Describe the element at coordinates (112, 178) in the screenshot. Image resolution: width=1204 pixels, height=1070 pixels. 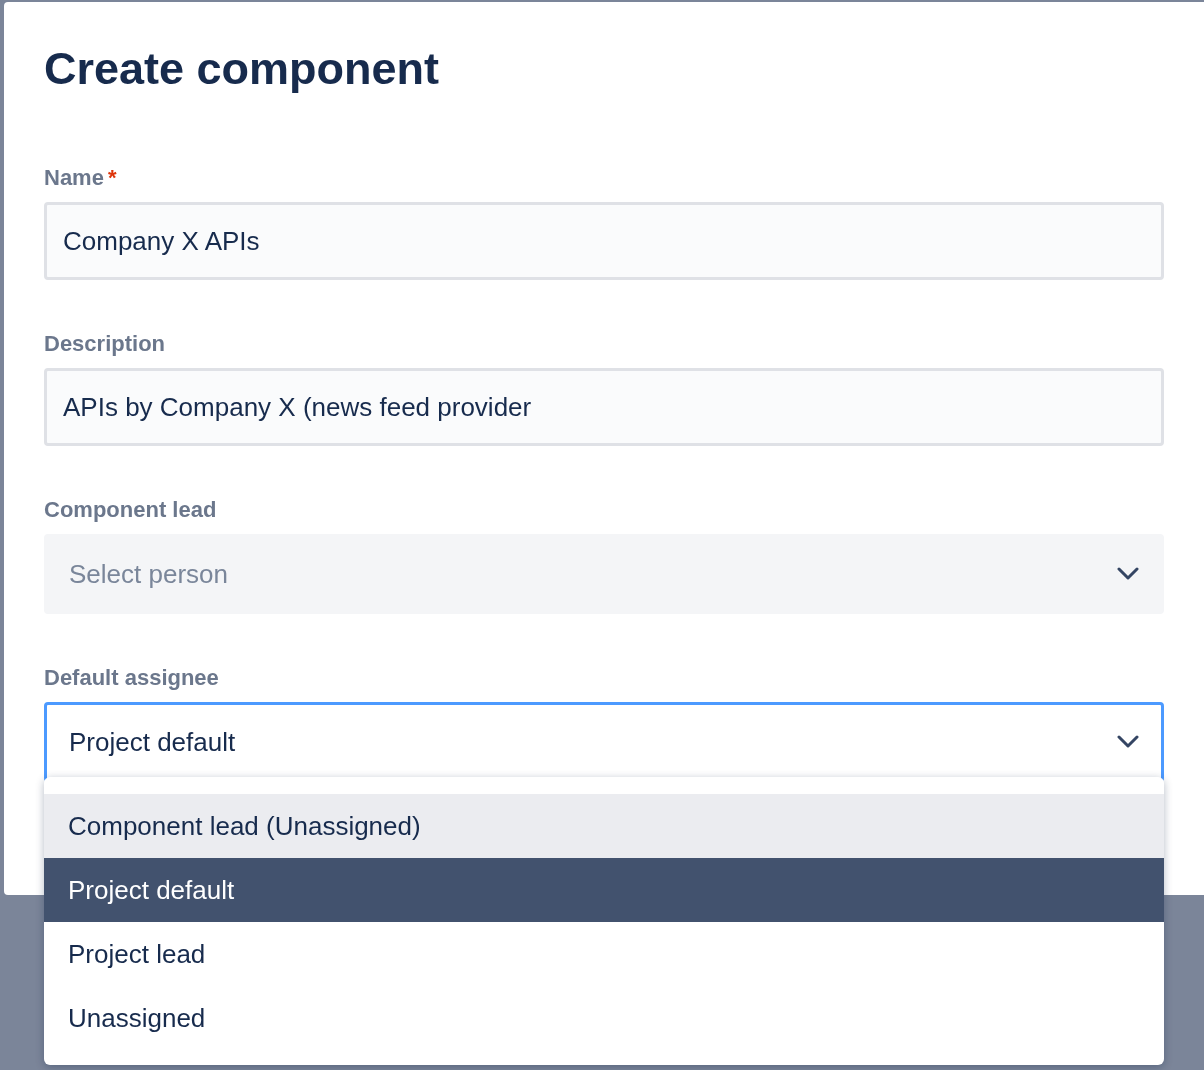
I see `required-asterisk: *` at that location.